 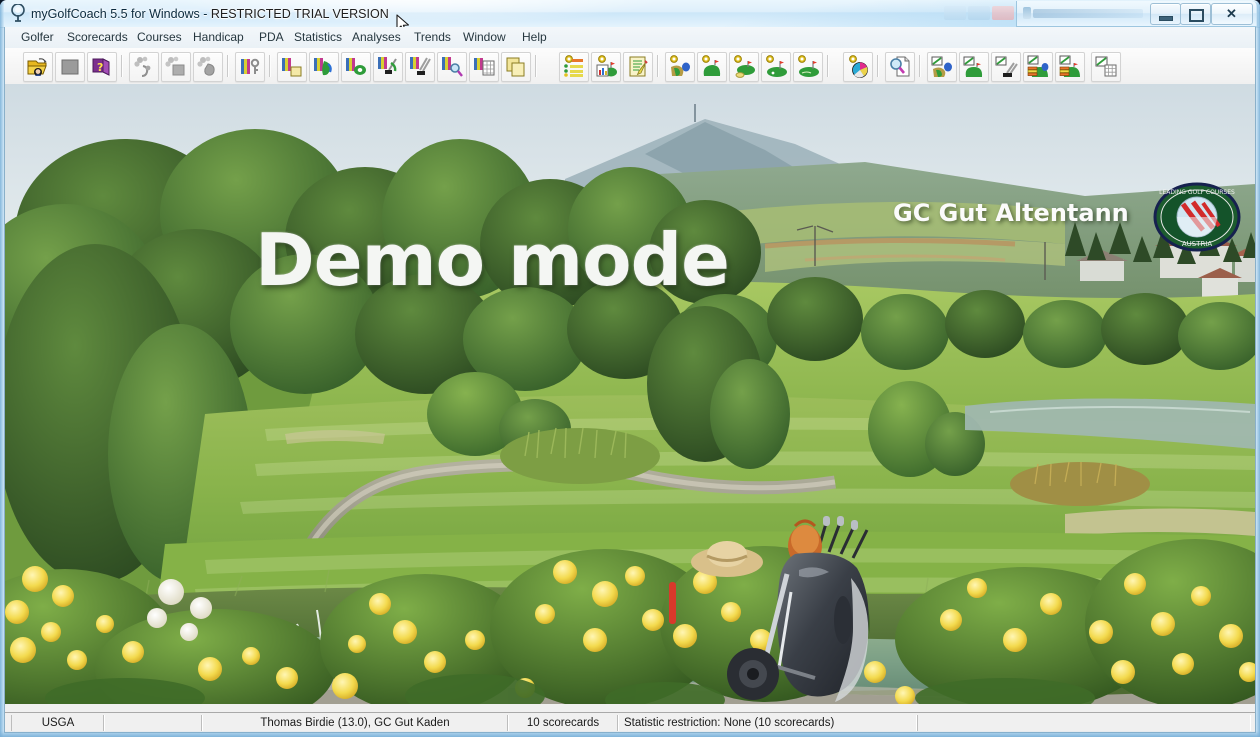 What do you see at coordinates (97, 37) in the screenshot?
I see `menu-item-scorecards: Scorecards` at bounding box center [97, 37].